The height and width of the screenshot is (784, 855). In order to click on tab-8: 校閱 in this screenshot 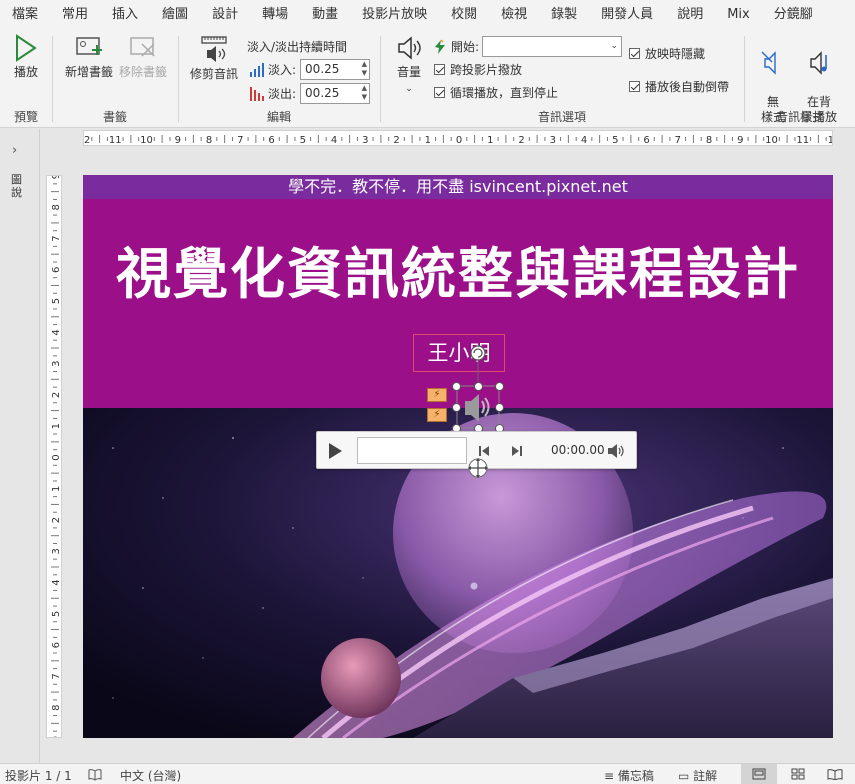, I will do `click(464, 15)`.